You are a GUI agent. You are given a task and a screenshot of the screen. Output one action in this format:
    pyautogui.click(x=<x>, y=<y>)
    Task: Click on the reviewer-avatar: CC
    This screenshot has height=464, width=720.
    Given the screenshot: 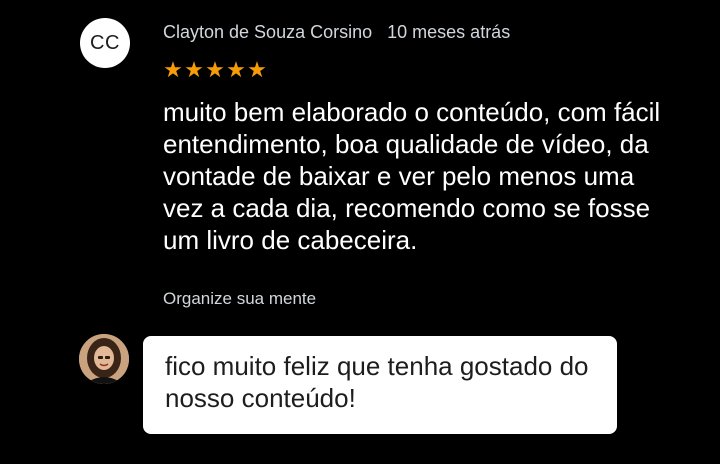 What is the action you would take?
    pyautogui.click(x=105, y=43)
    